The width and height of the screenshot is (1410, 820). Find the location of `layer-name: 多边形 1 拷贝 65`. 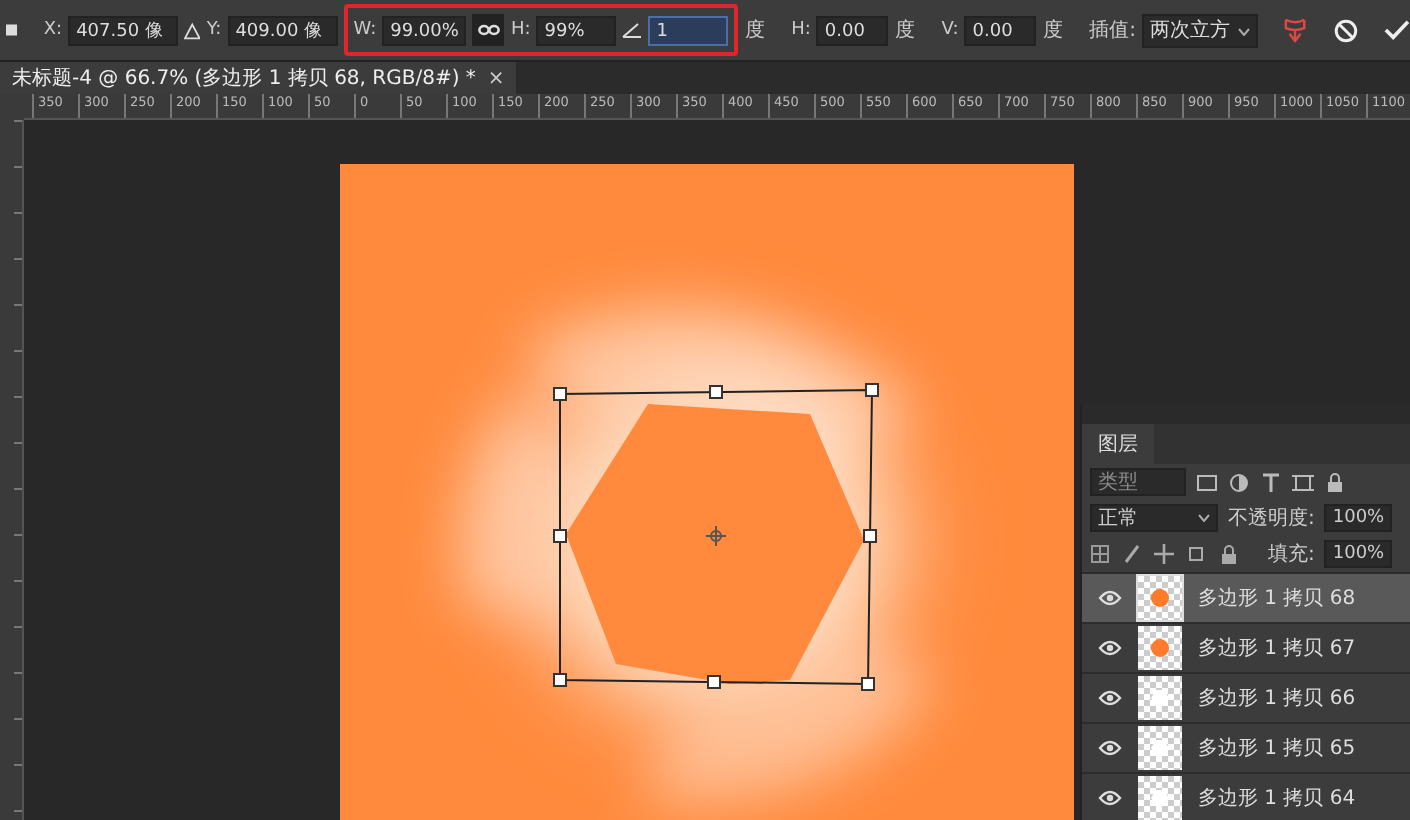

layer-name: 多边形 1 拷贝 65 is located at coordinates (1277, 748).